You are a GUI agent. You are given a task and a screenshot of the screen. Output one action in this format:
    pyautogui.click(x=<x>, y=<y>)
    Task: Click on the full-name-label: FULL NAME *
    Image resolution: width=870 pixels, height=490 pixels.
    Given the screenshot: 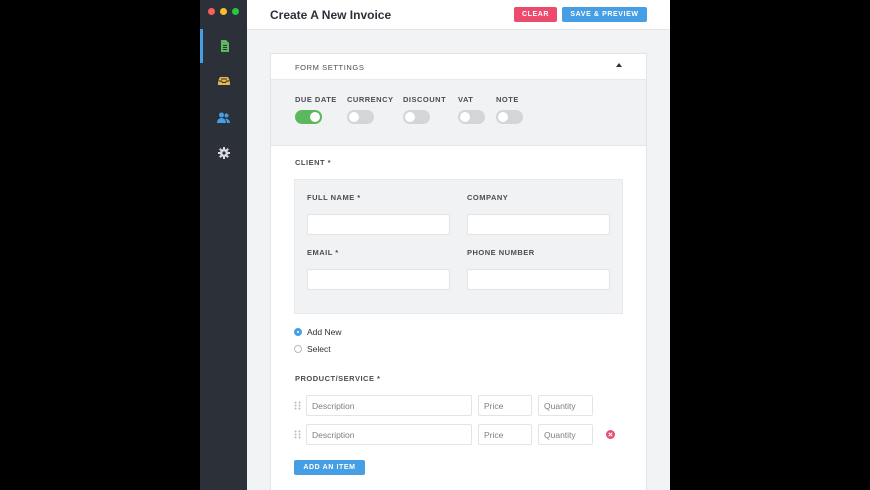 What is the action you would take?
    pyautogui.click(x=334, y=197)
    